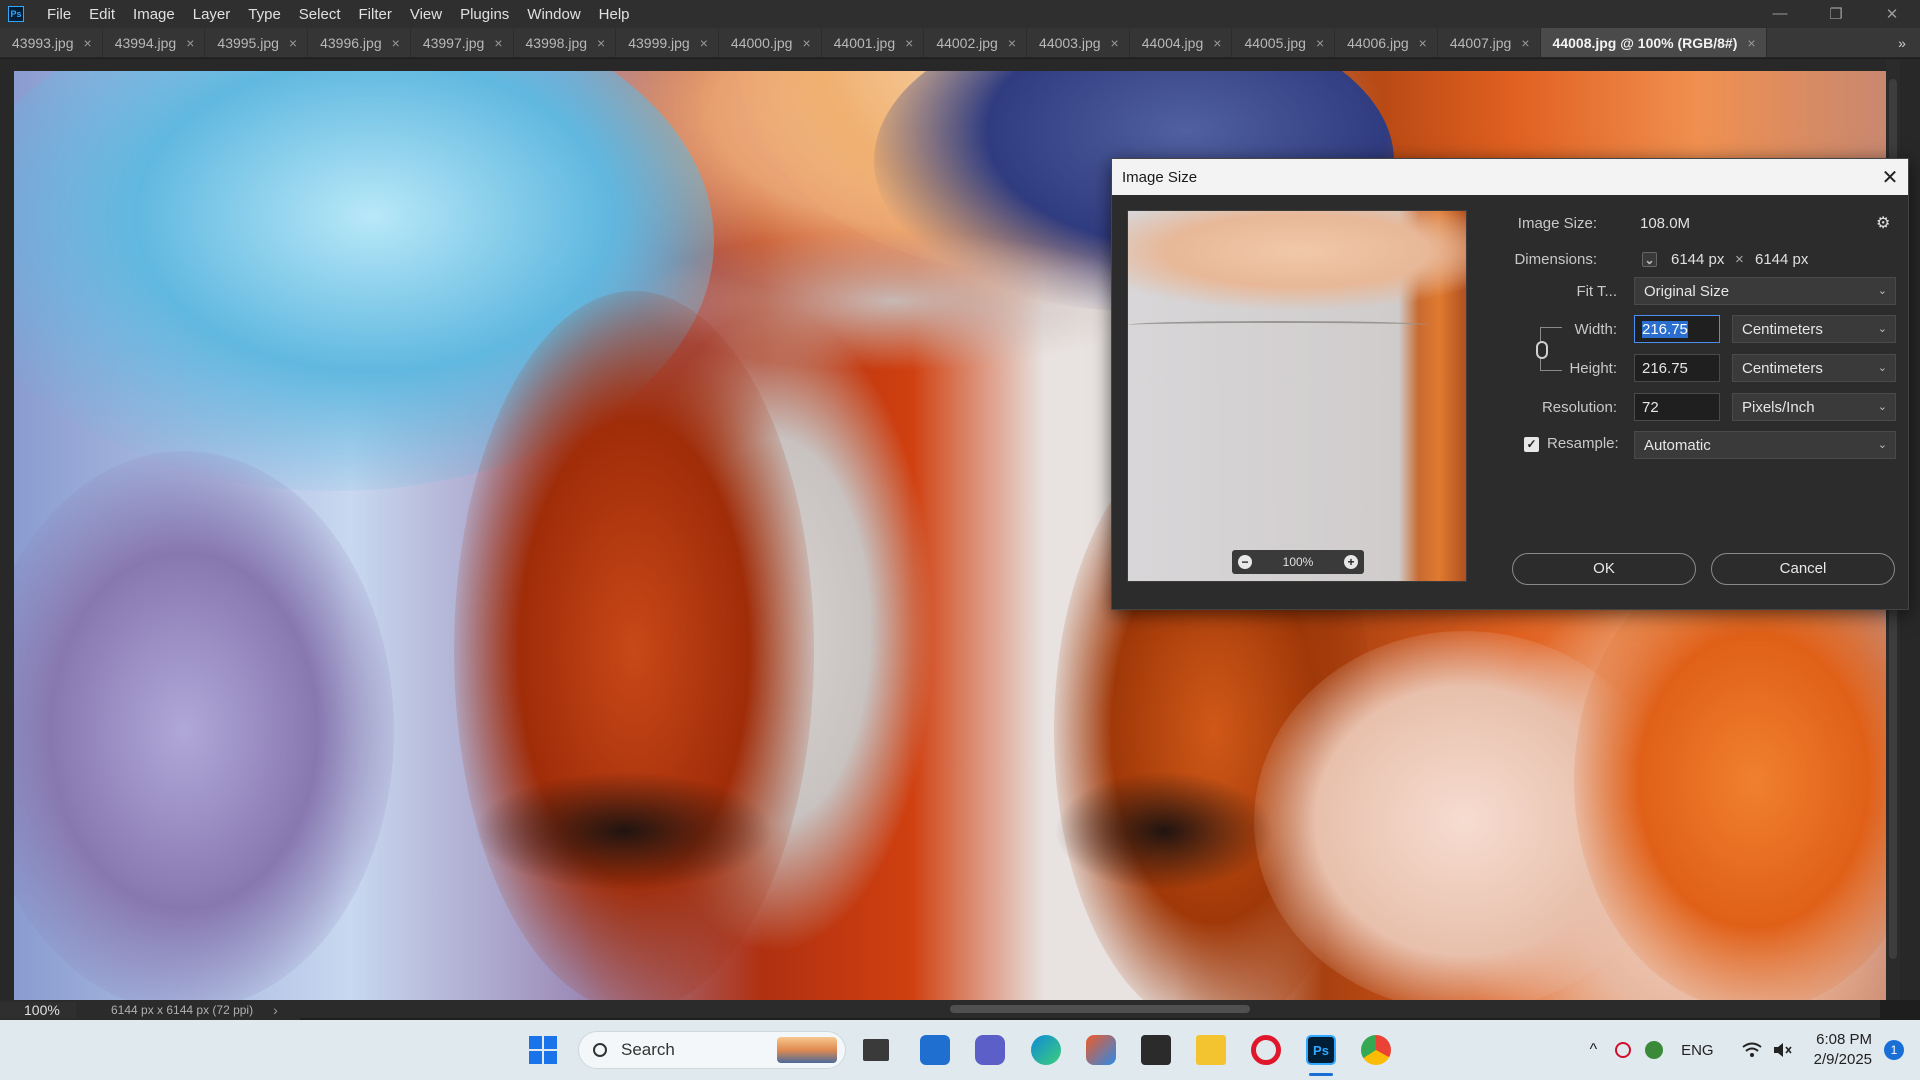 The height and width of the screenshot is (1080, 1920). What do you see at coordinates (770, 42) in the screenshot?
I see `document-tab: 44000.jpg ×` at bounding box center [770, 42].